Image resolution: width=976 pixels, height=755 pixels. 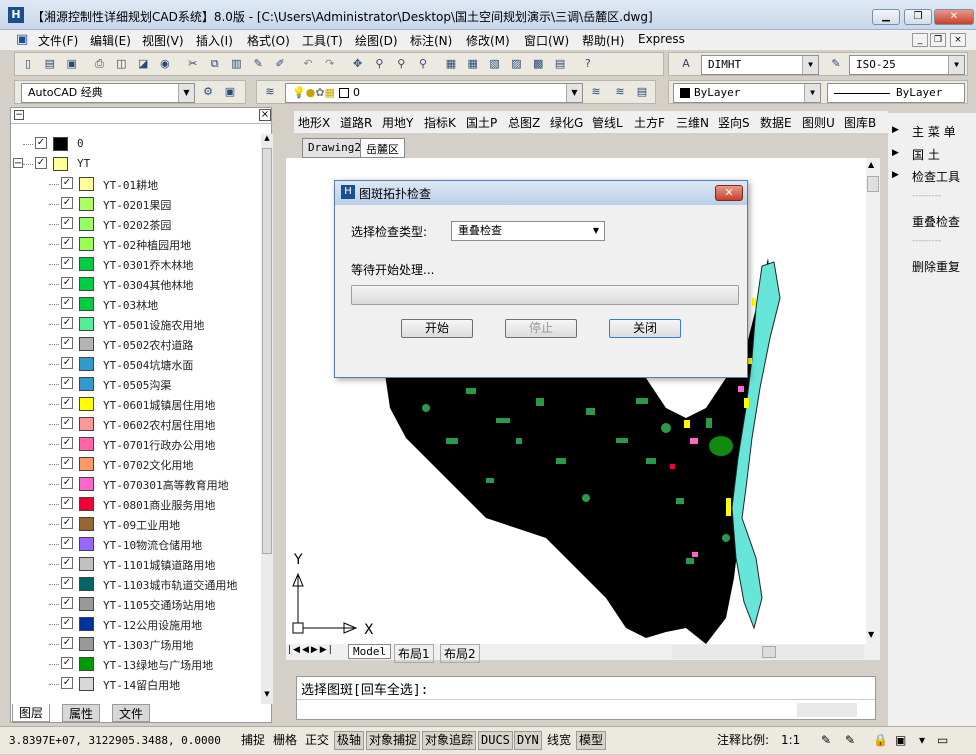 I want to click on workspace-save-icon: ▣, so click(x=230, y=92).